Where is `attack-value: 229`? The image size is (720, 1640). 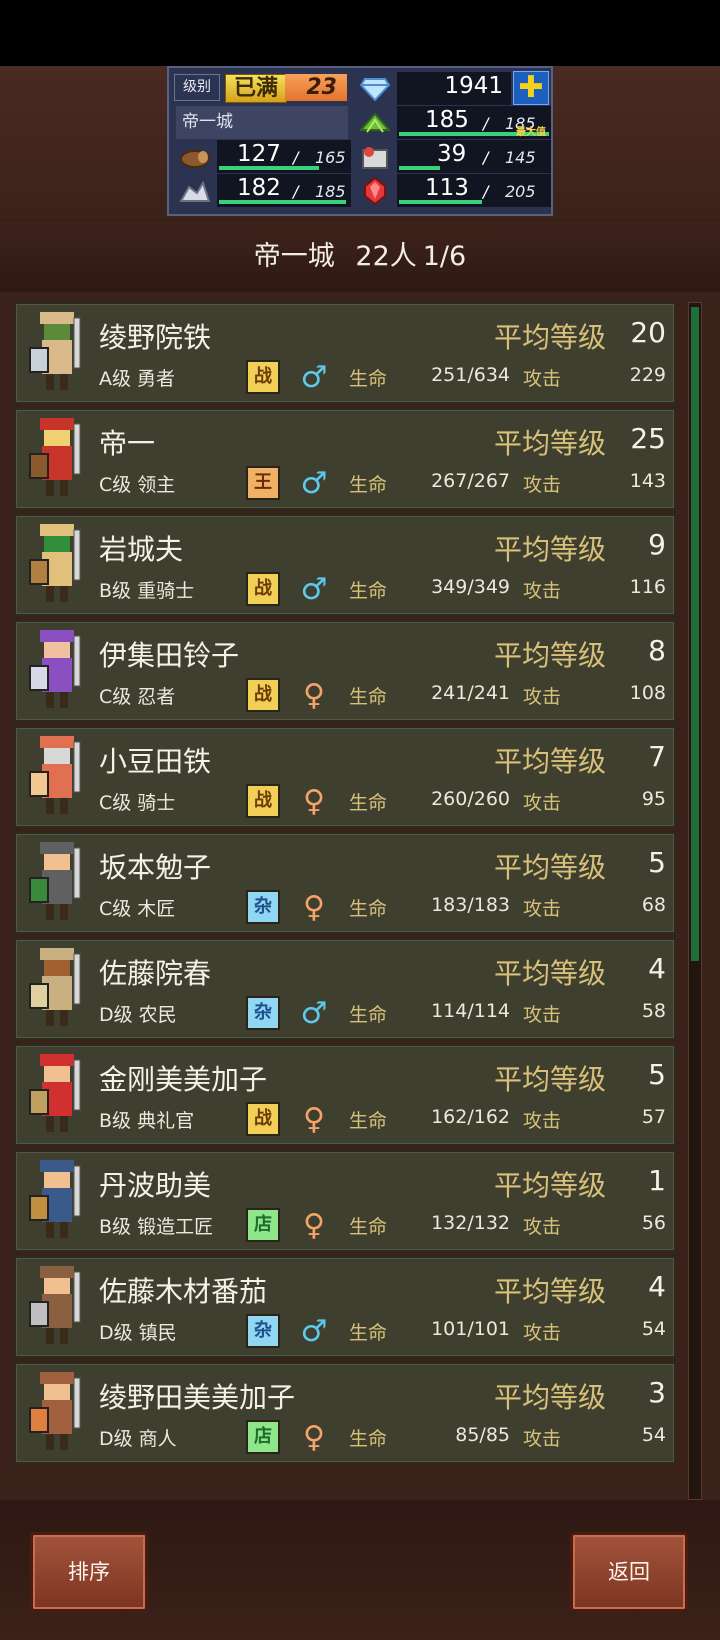 attack-value: 229 is located at coordinates (647, 375).